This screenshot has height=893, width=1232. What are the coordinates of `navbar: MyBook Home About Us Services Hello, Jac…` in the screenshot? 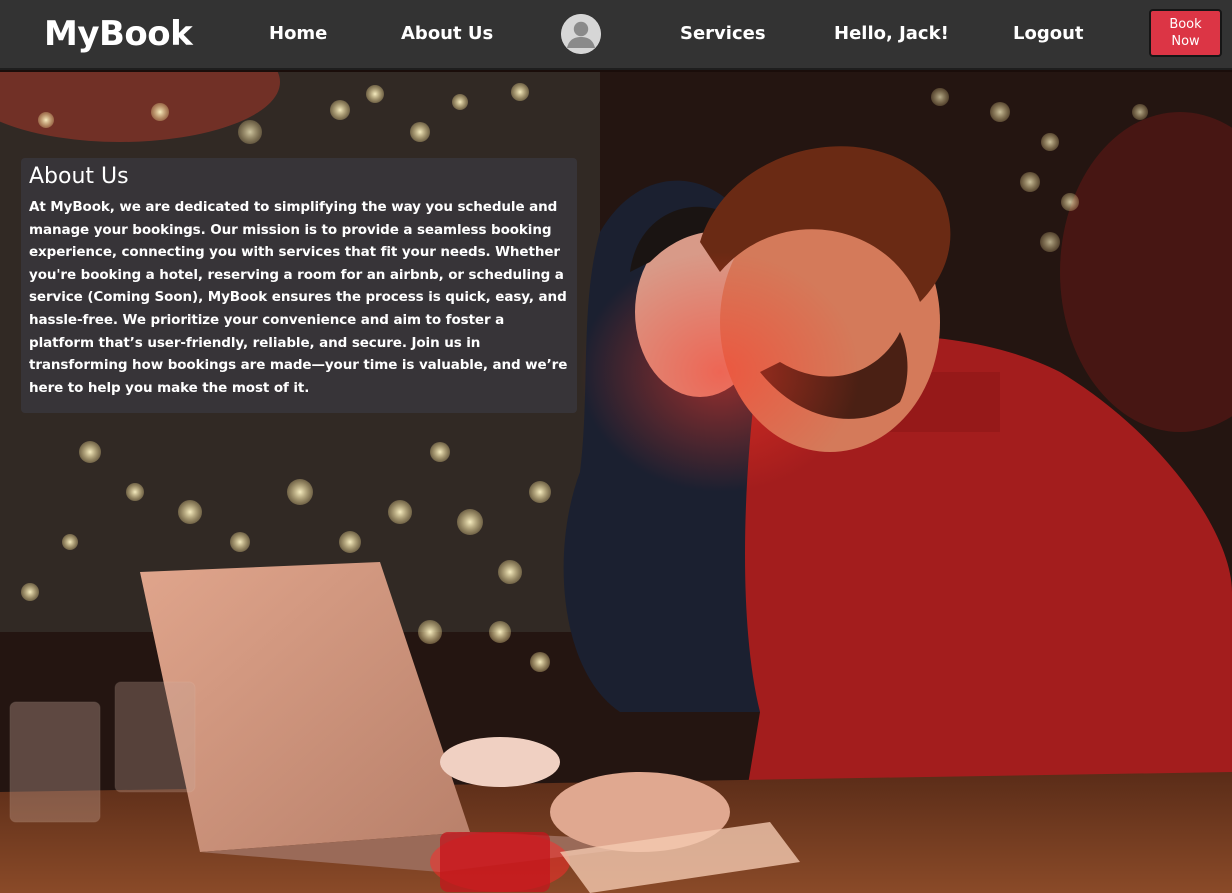 It's located at (616, 35).